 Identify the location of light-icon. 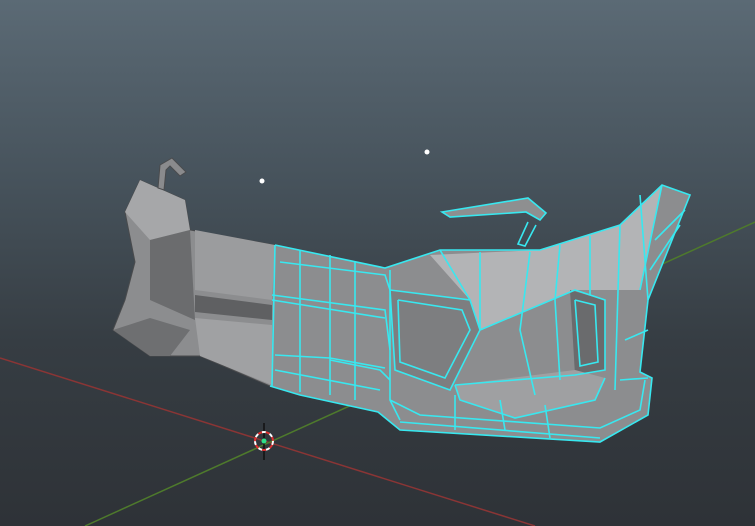
(427, 152).